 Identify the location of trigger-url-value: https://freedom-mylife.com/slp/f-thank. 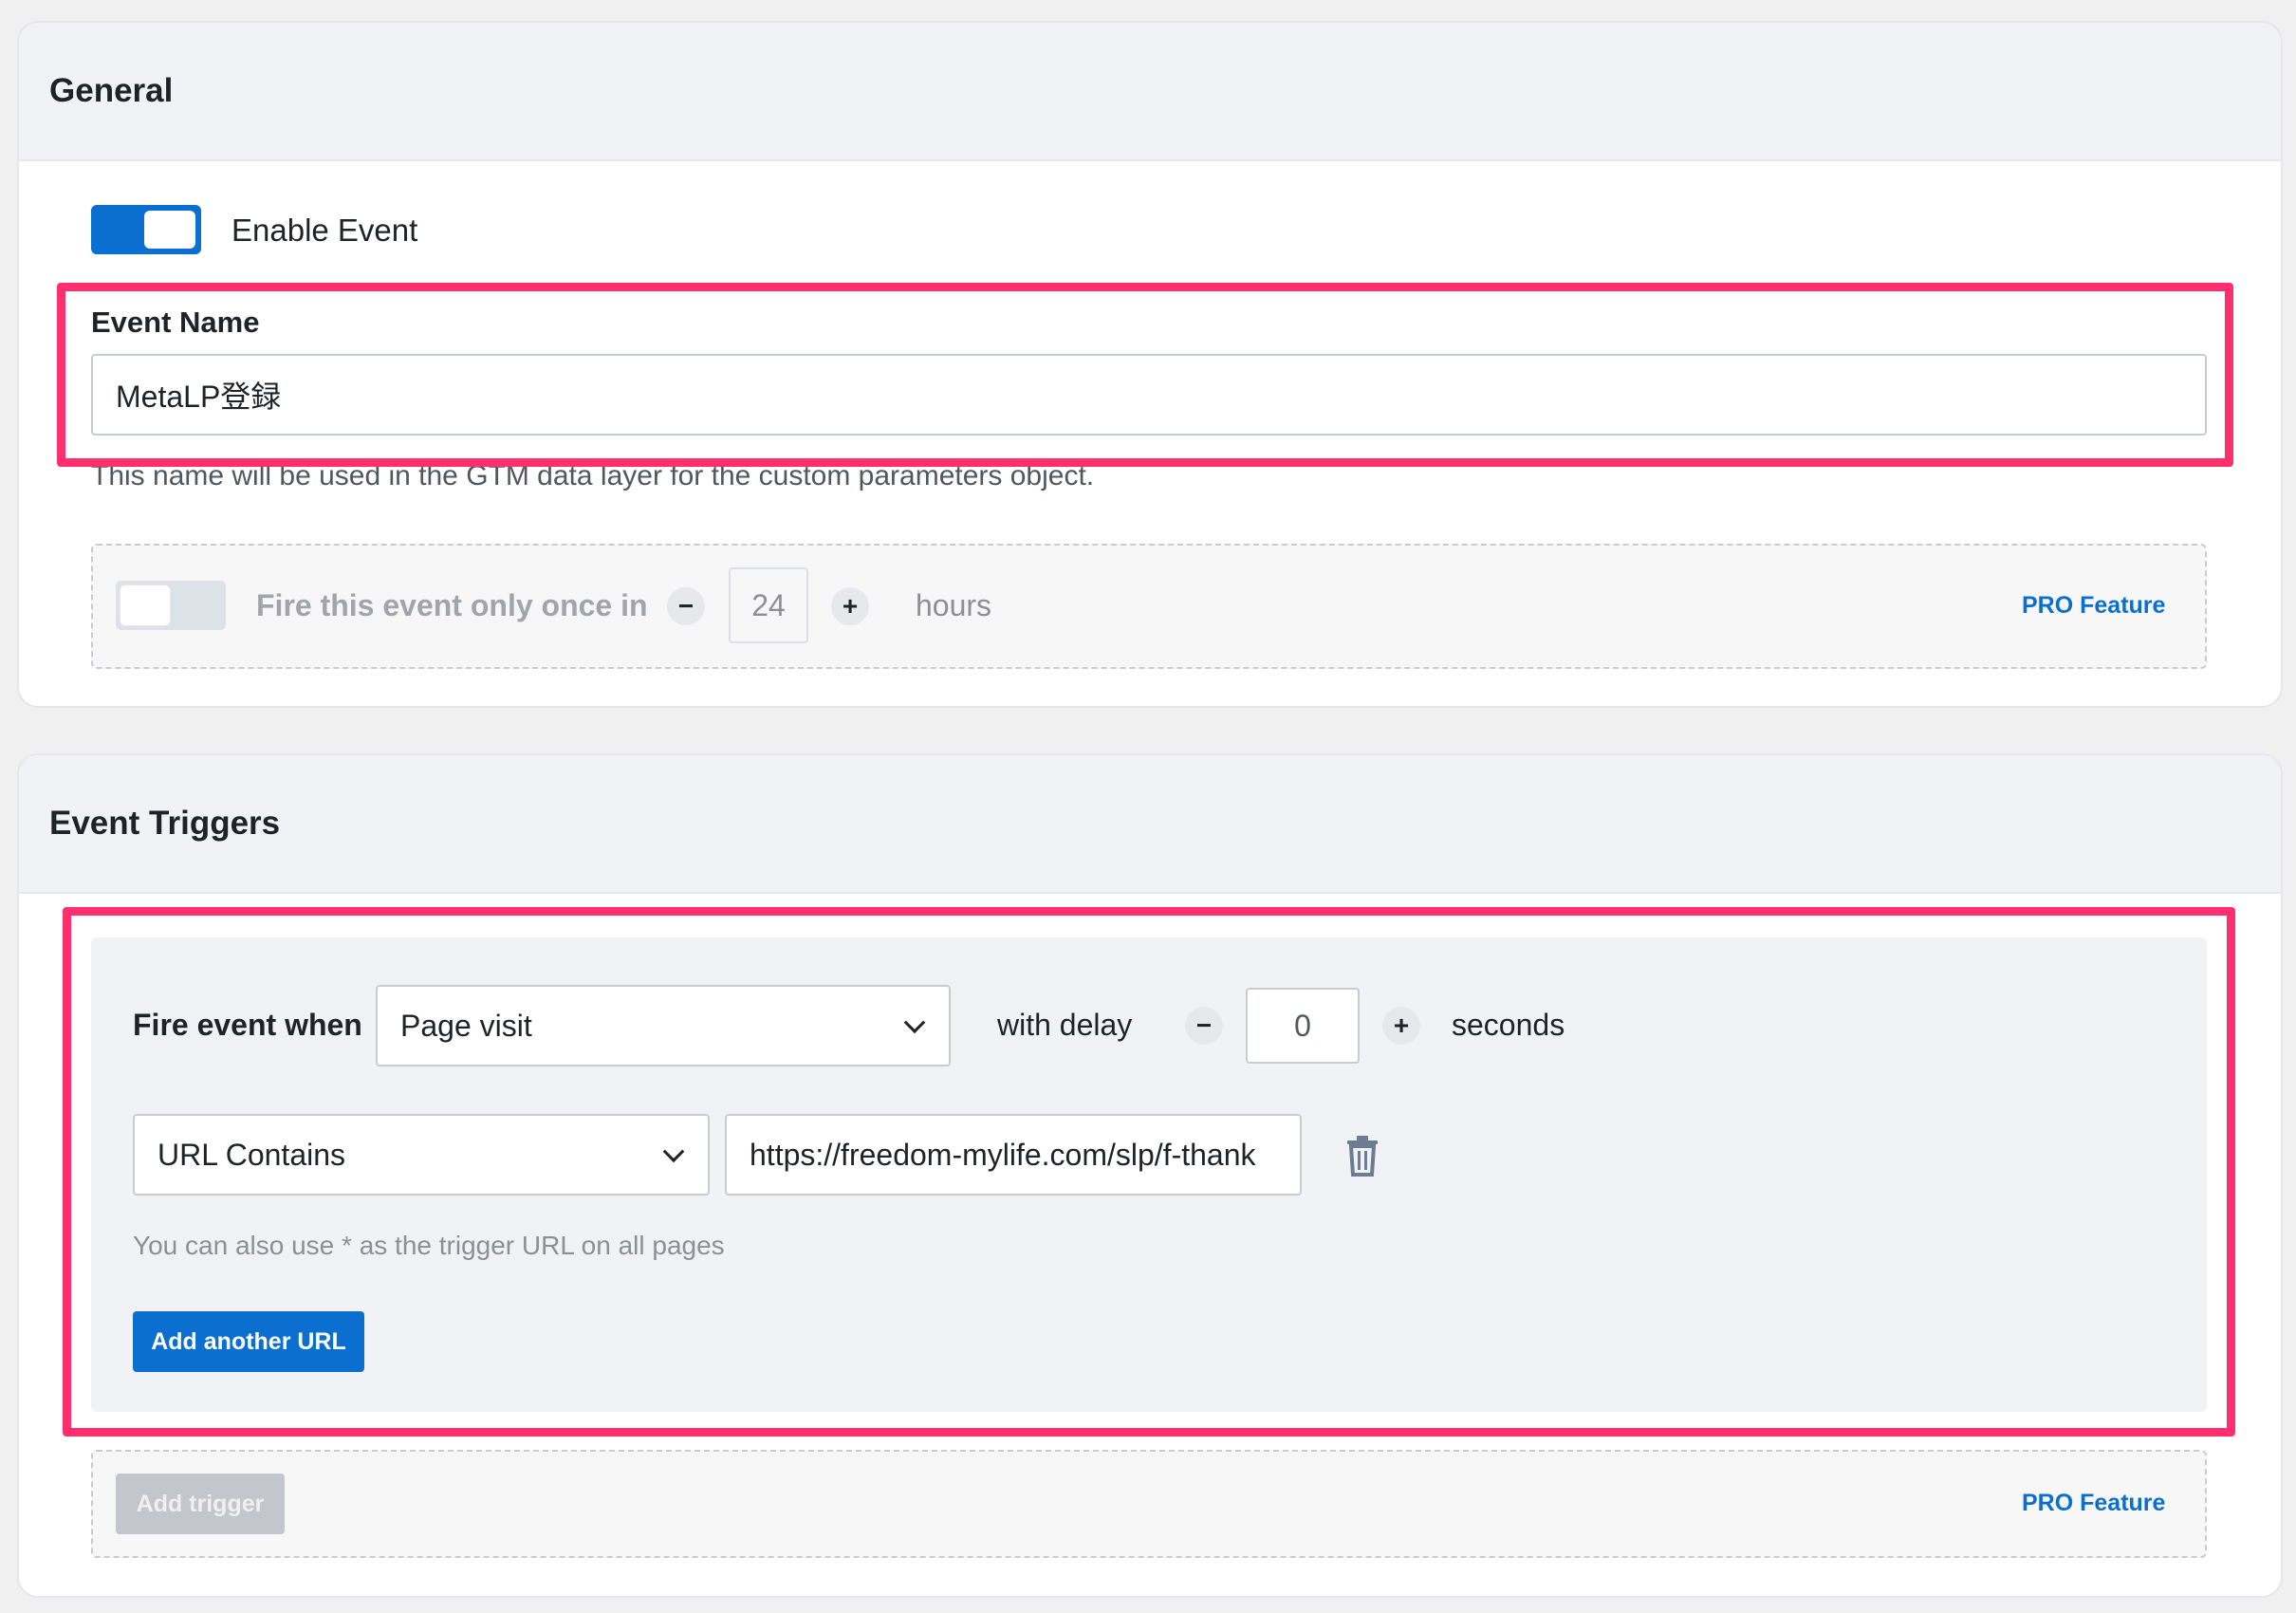
(1003, 1154).